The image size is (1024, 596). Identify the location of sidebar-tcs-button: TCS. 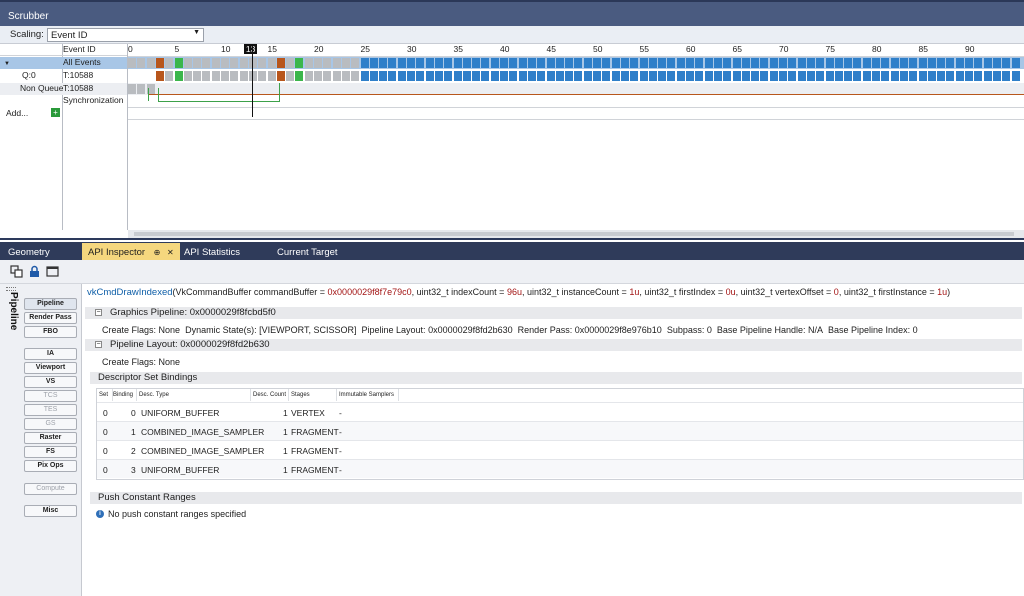
(50, 396).